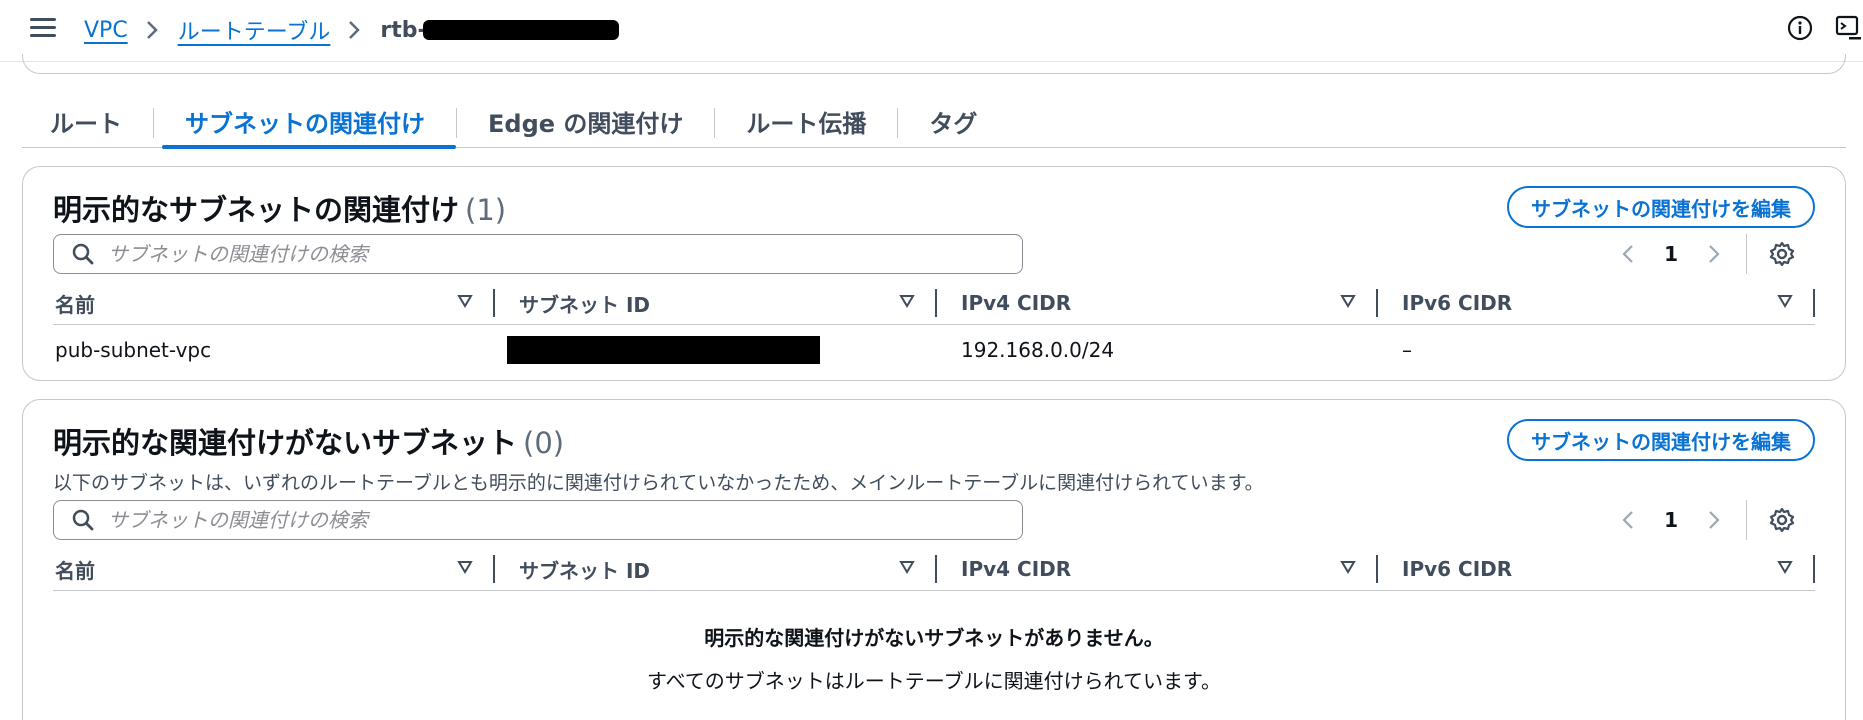 Image resolution: width=1863 pixels, height=720 pixels. I want to click on tab-route-propagation: ルート伝播, so click(806, 120).